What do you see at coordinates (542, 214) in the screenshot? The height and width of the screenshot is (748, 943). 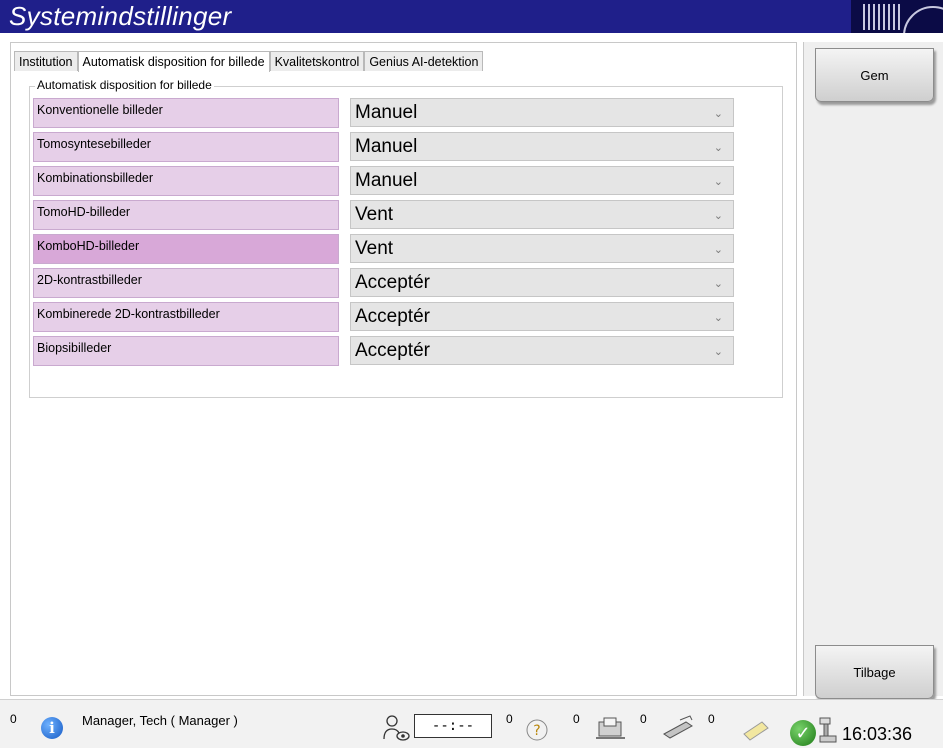 I see `select-tomohd: Vent ⌄` at bounding box center [542, 214].